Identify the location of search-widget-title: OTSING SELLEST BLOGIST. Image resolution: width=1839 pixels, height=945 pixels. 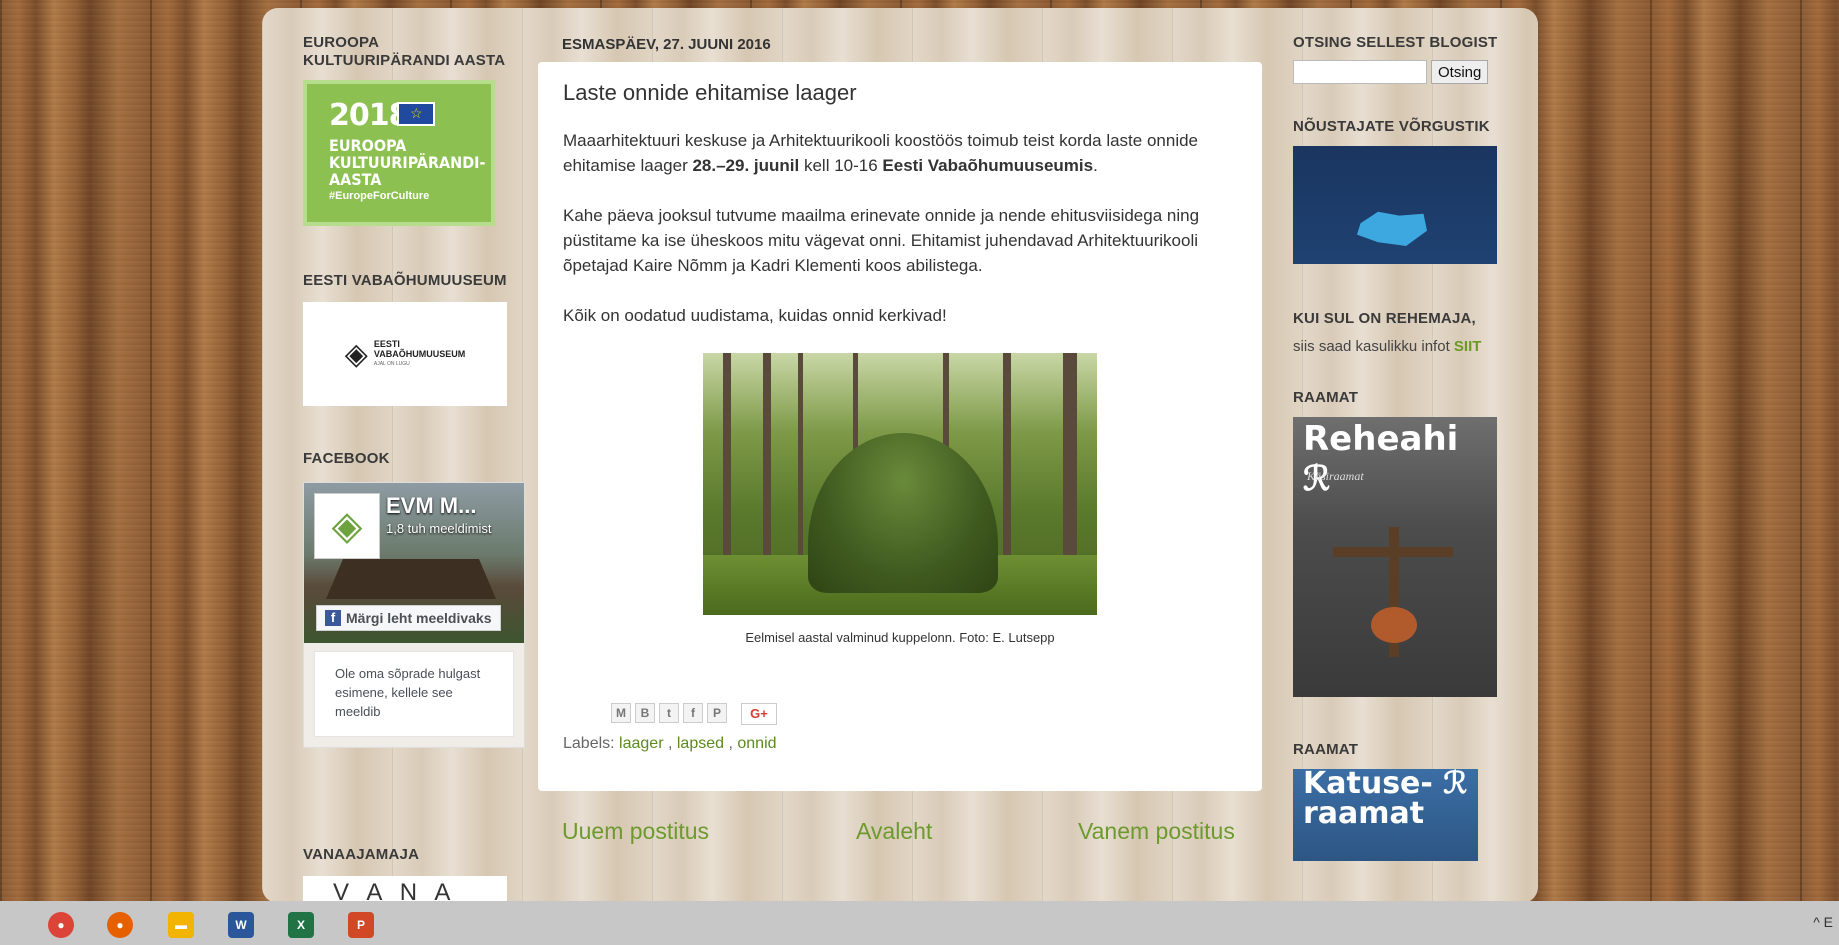
(1395, 42).